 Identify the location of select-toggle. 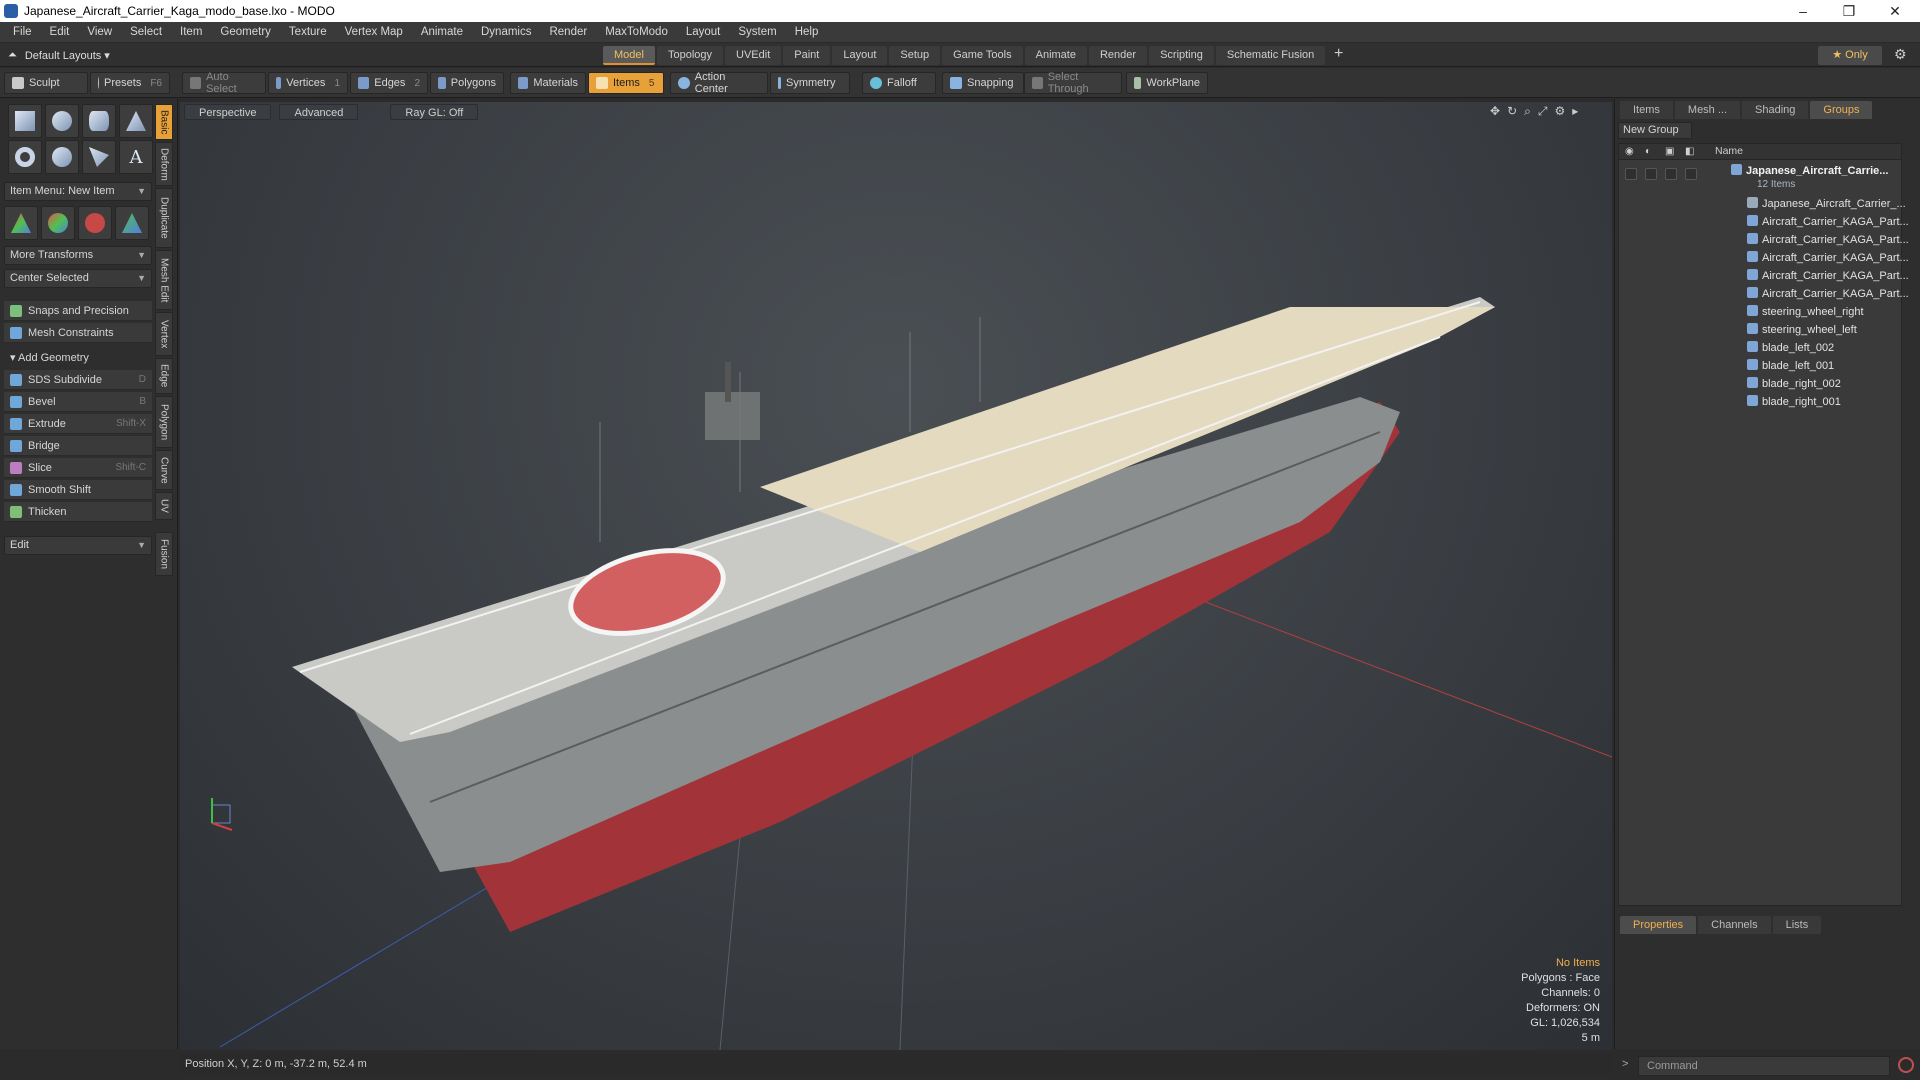
(1691, 174).